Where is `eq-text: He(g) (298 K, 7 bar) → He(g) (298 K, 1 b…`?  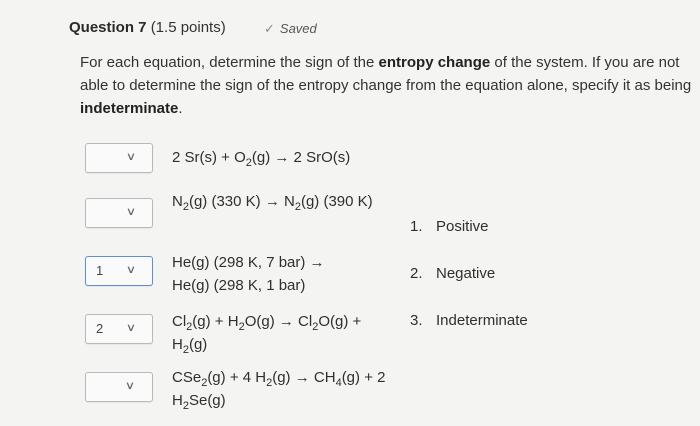
eq-text: He(g) (298 K, 7 bar) → He(g) (298 K, 1 b… is located at coordinates (248, 274).